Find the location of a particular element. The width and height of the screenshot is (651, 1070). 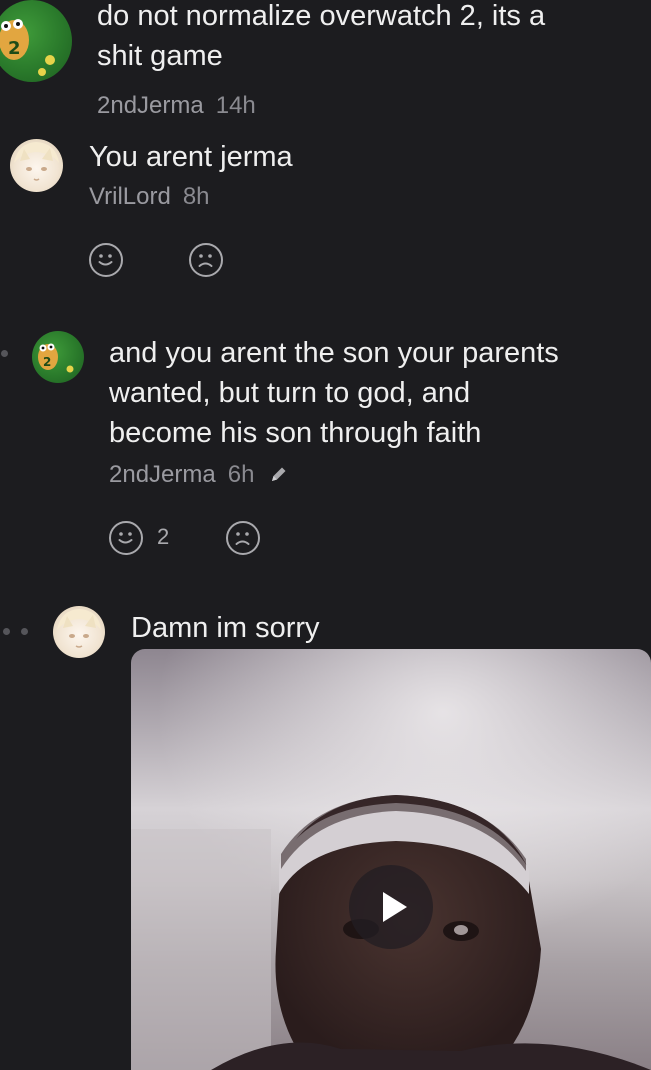

author-name: VrilLord is located at coordinates (130, 196).